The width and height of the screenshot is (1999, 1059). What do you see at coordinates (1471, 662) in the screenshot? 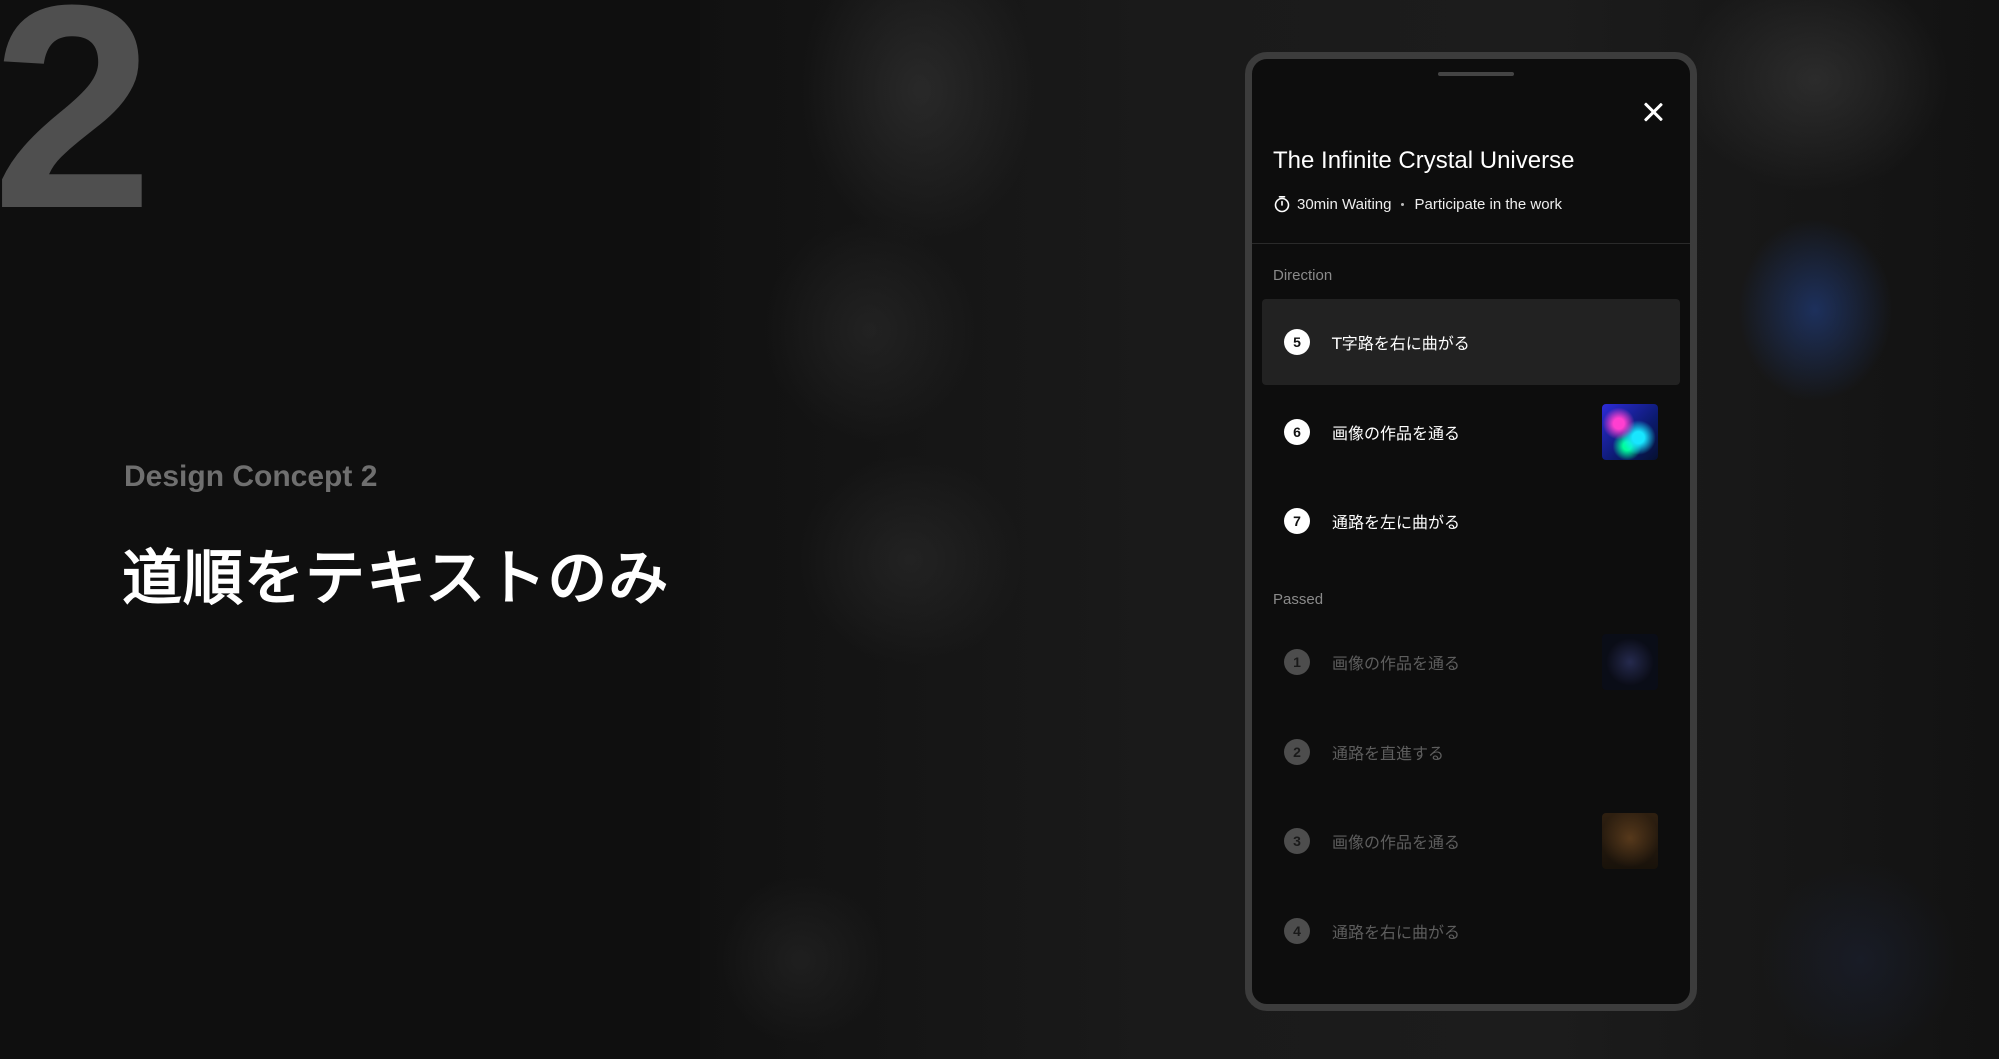
I see `passed-step: 1 画像の作品を通る` at bounding box center [1471, 662].